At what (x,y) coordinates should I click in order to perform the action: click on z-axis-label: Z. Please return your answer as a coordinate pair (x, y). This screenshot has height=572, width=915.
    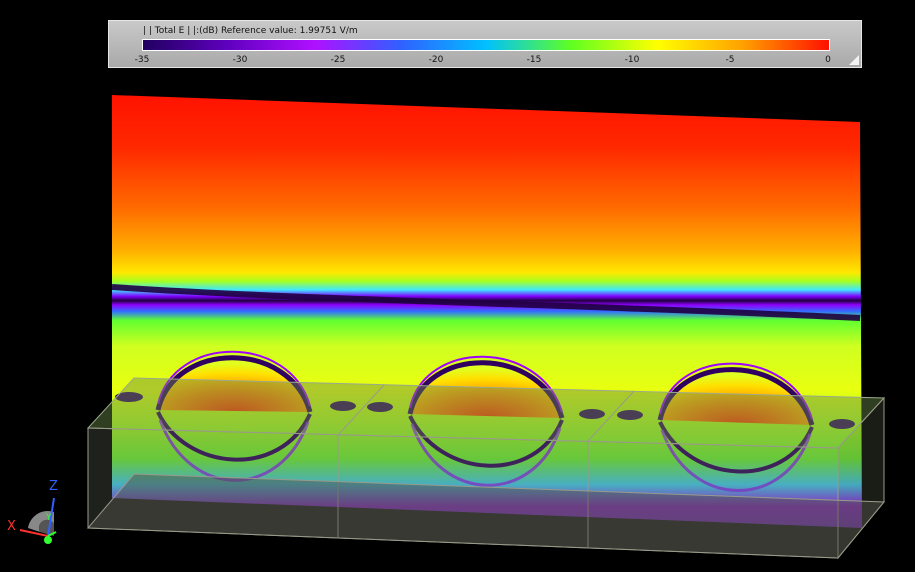
    Looking at the image, I should click on (53, 486).